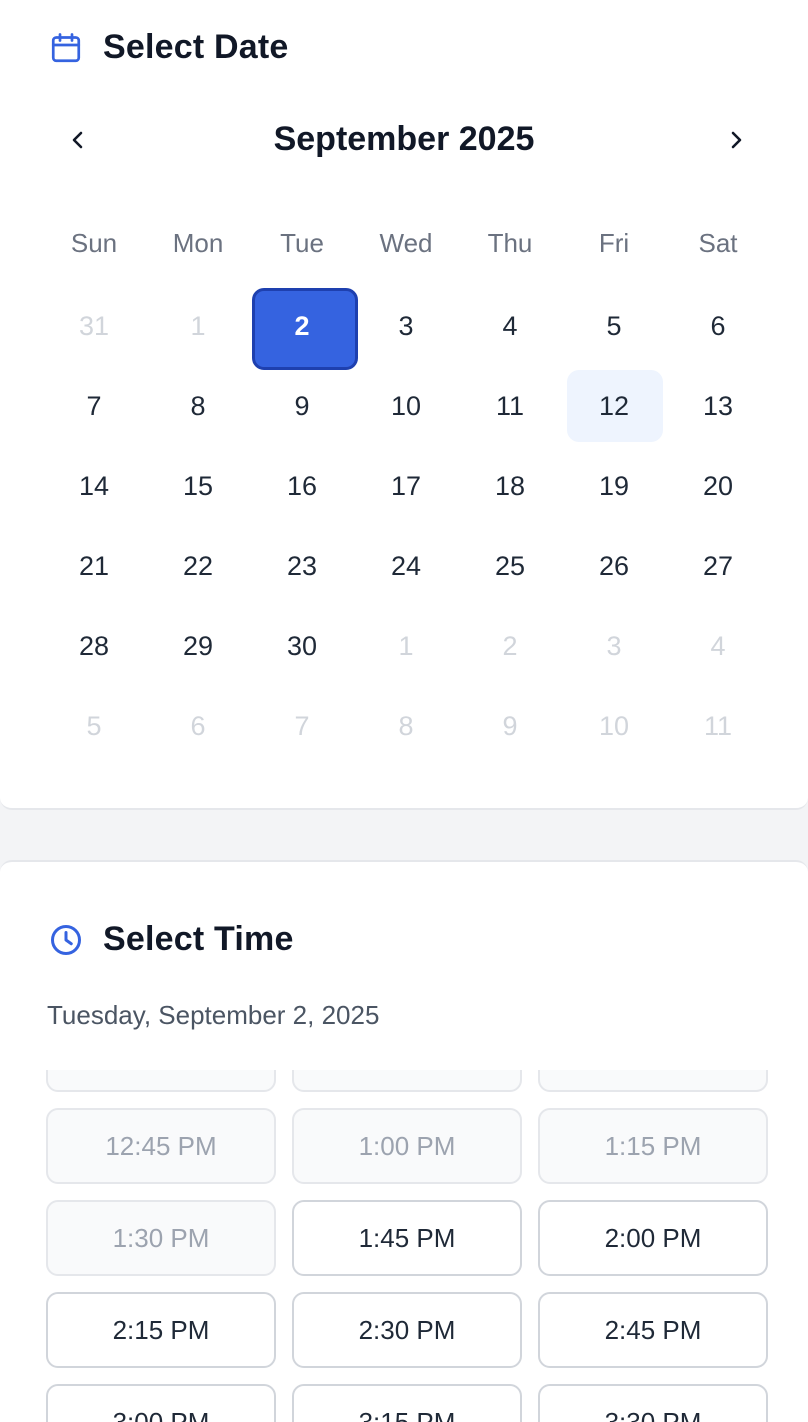  I want to click on calendar-day-outside-month: 6, so click(198, 726).